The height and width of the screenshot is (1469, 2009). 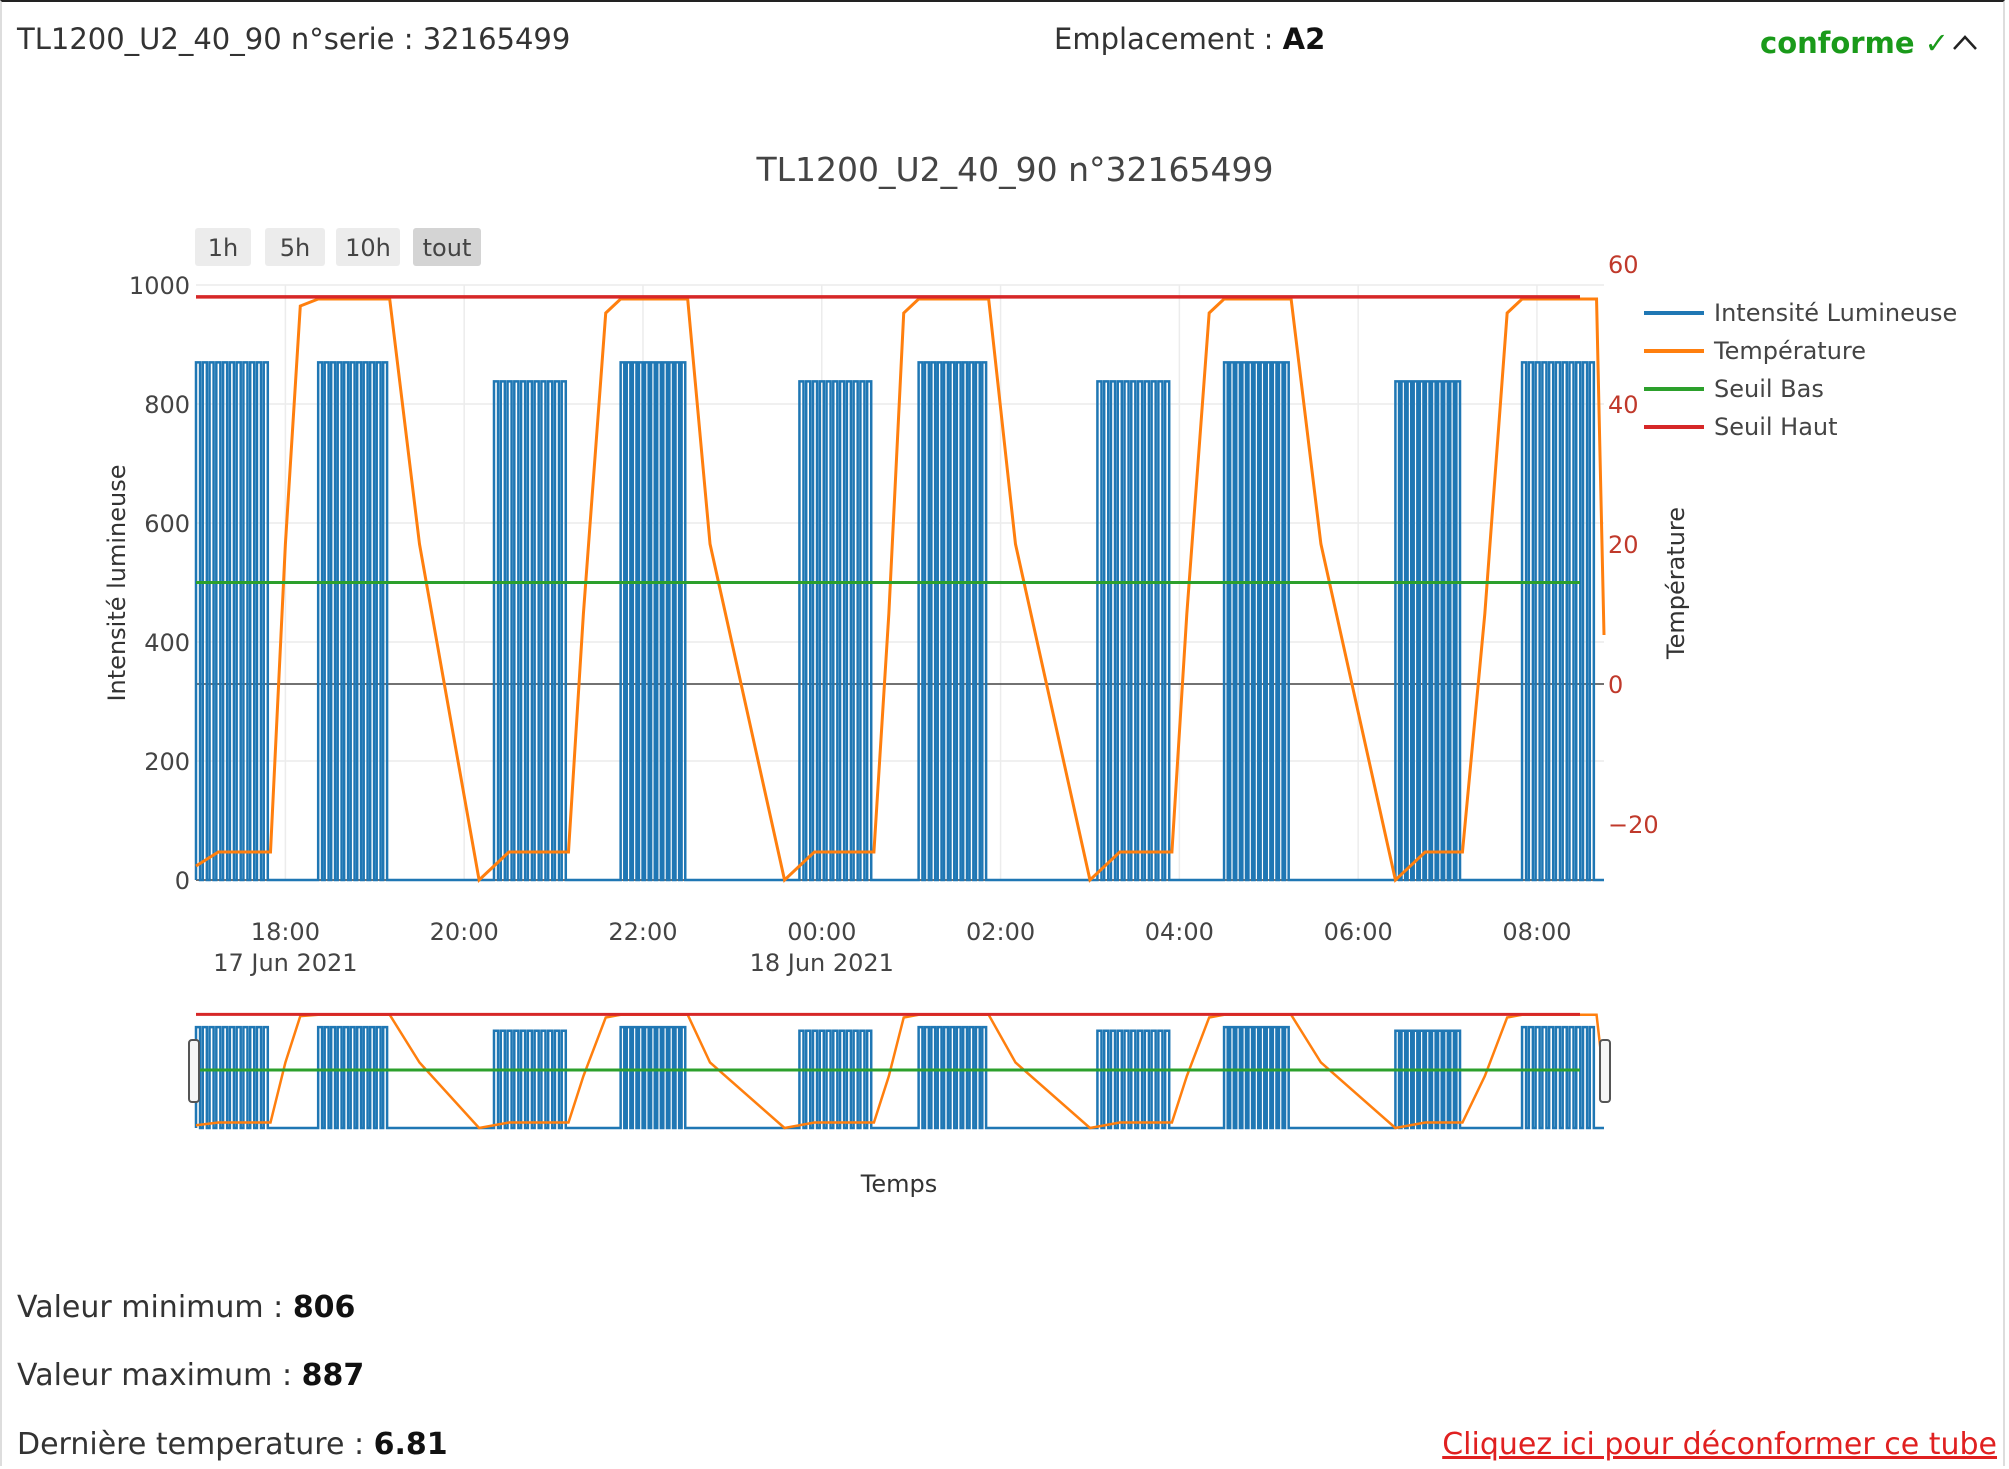 I want to click on stat-max: Valeur maximum : 887, so click(x=190, y=1375).